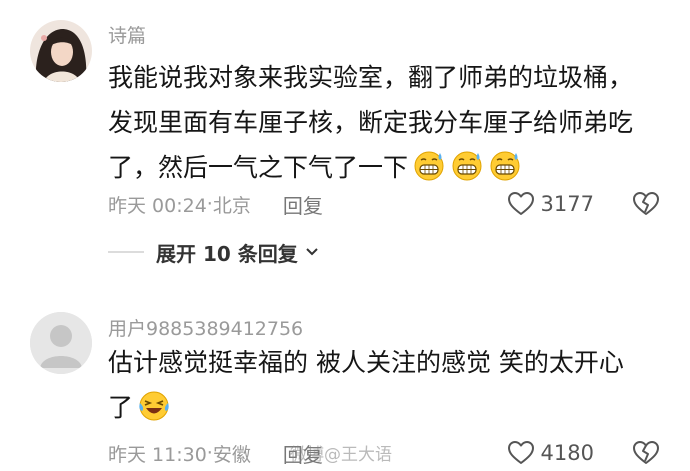 The image size is (690, 471). Describe the element at coordinates (227, 253) in the screenshot. I see `expand-replies-label: 展开 10 条回复` at that location.